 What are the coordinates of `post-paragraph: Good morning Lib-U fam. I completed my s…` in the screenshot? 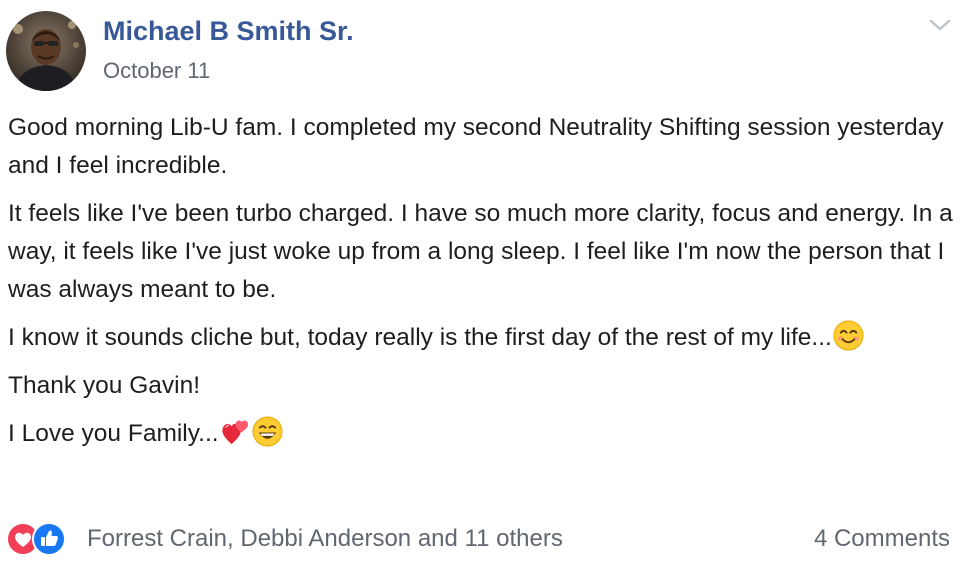 It's located at (483, 147).